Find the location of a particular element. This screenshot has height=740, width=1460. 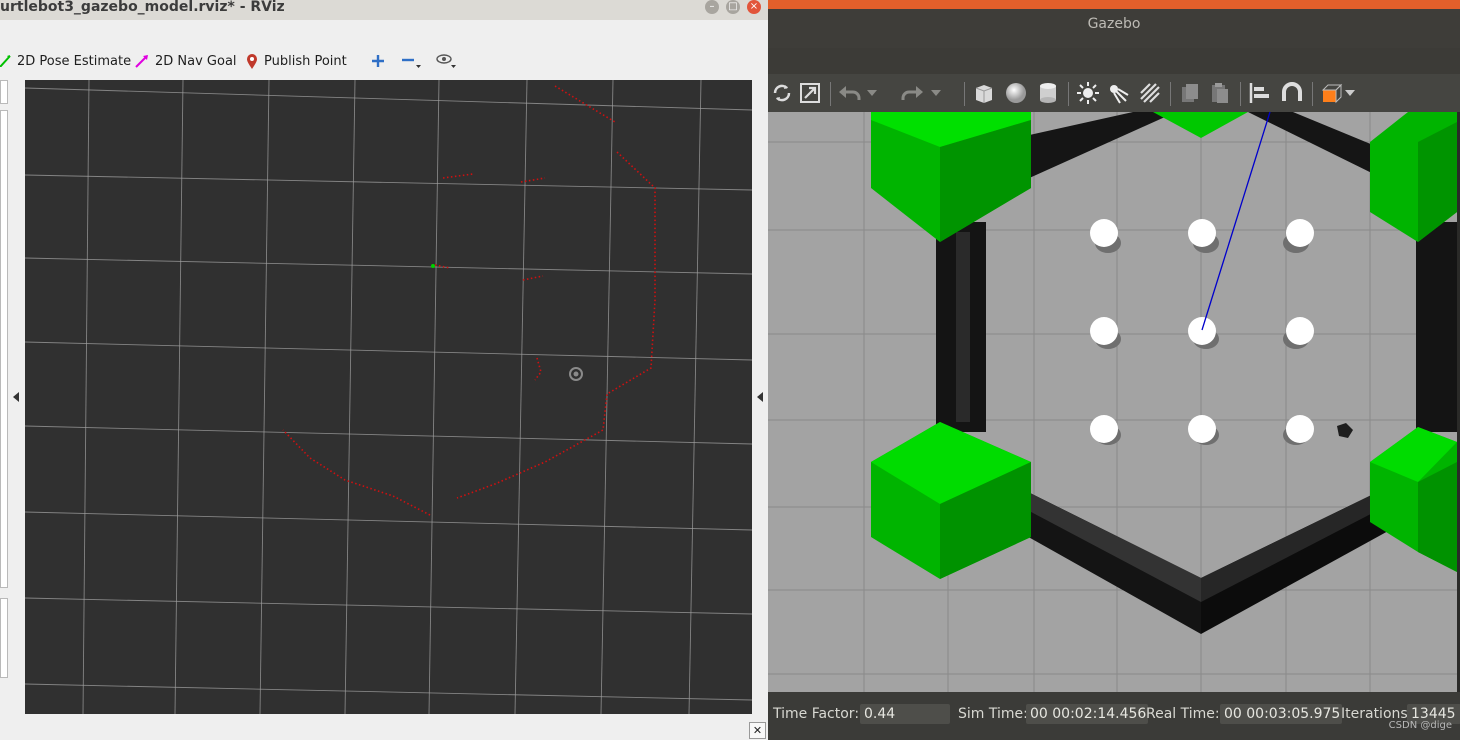

gazebo-toolbar is located at coordinates (1114, 93).